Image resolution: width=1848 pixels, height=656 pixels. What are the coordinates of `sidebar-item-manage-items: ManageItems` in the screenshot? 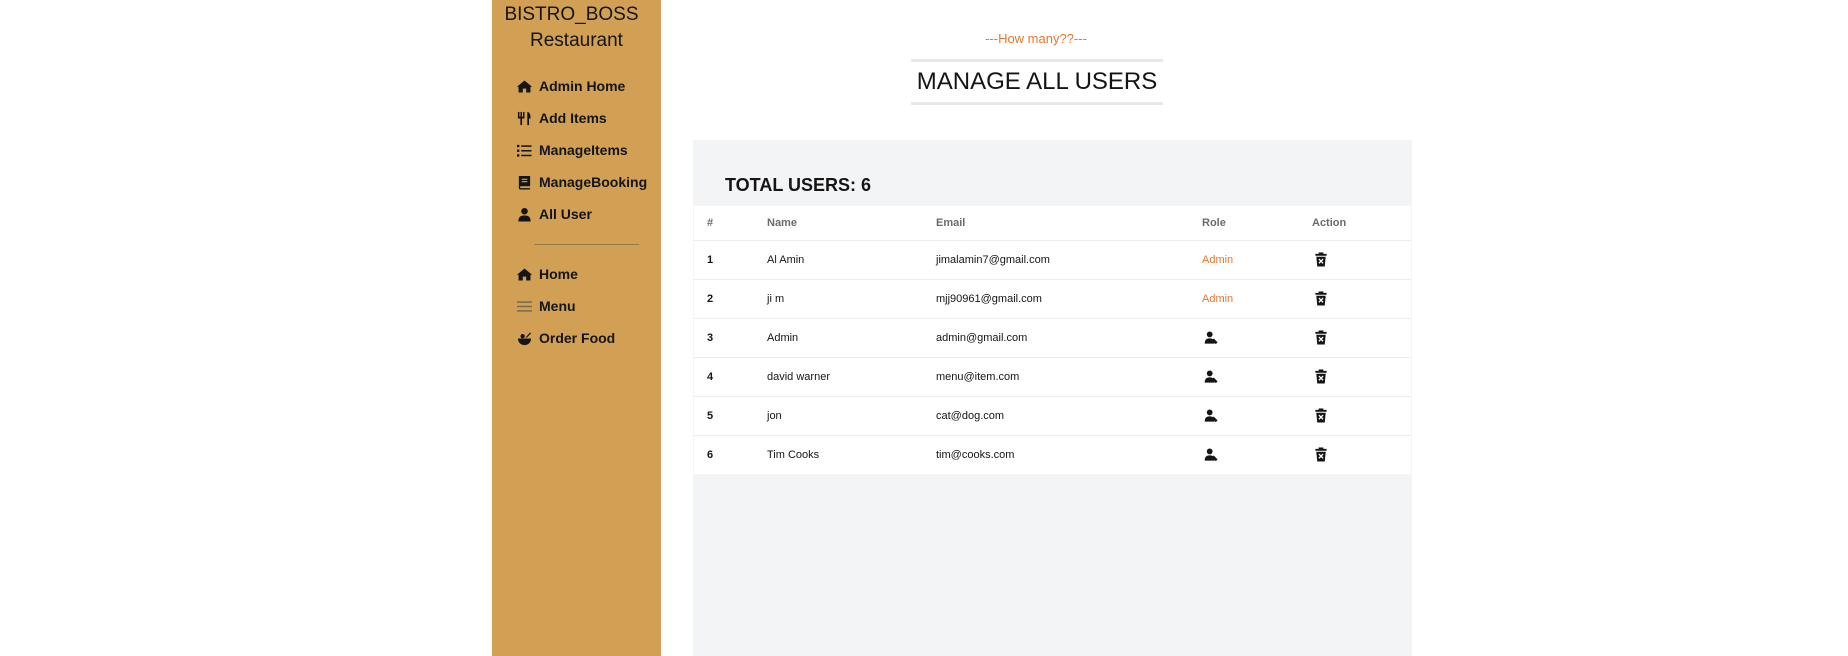 It's located at (572, 150).